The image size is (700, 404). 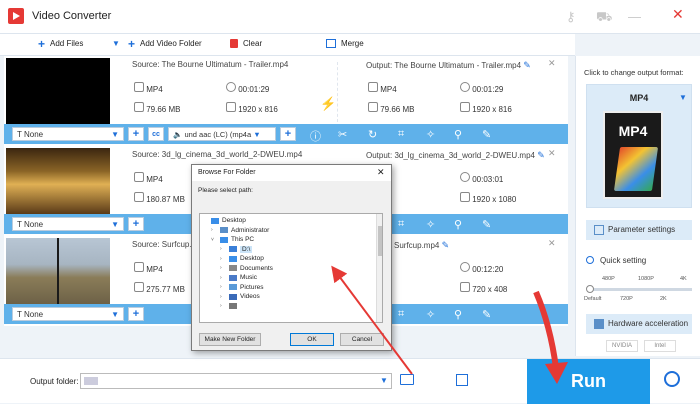 What do you see at coordinates (157, 108) in the screenshot?
I see `src-size-info: 79.66 MB` at bounding box center [157, 108].